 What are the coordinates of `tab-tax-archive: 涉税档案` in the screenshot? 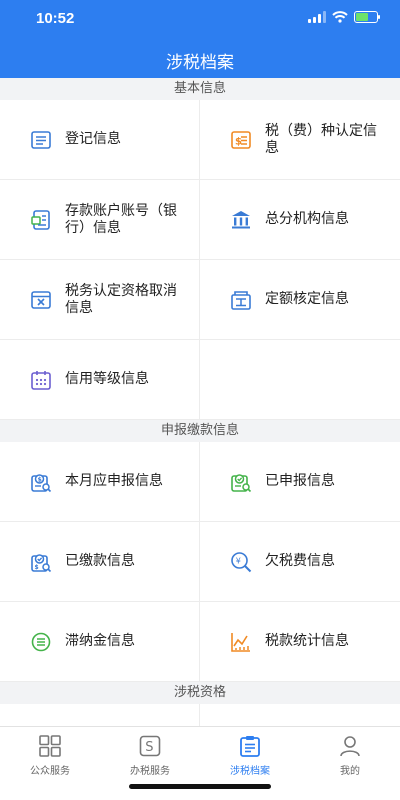 It's located at (250, 763).